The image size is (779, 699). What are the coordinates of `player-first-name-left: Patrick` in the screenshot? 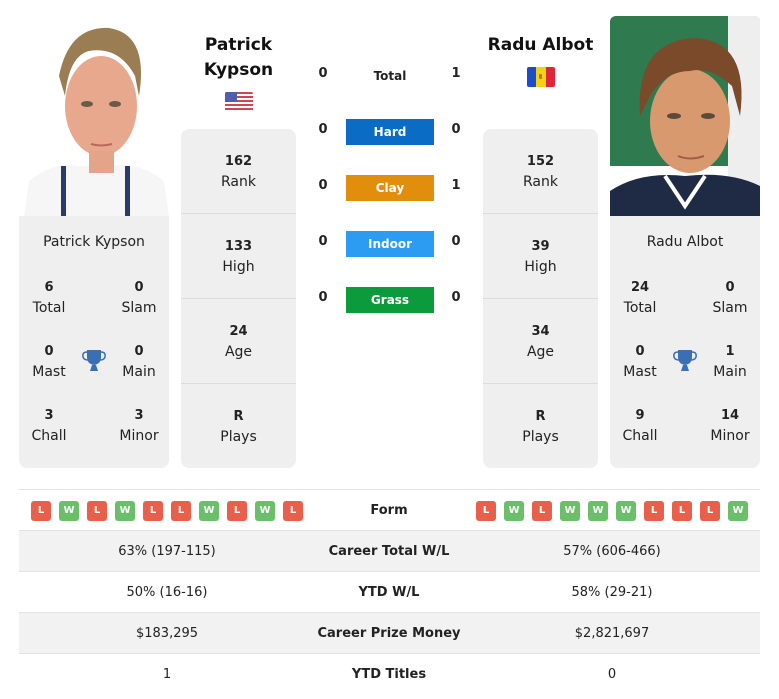 It's located at (238, 45).